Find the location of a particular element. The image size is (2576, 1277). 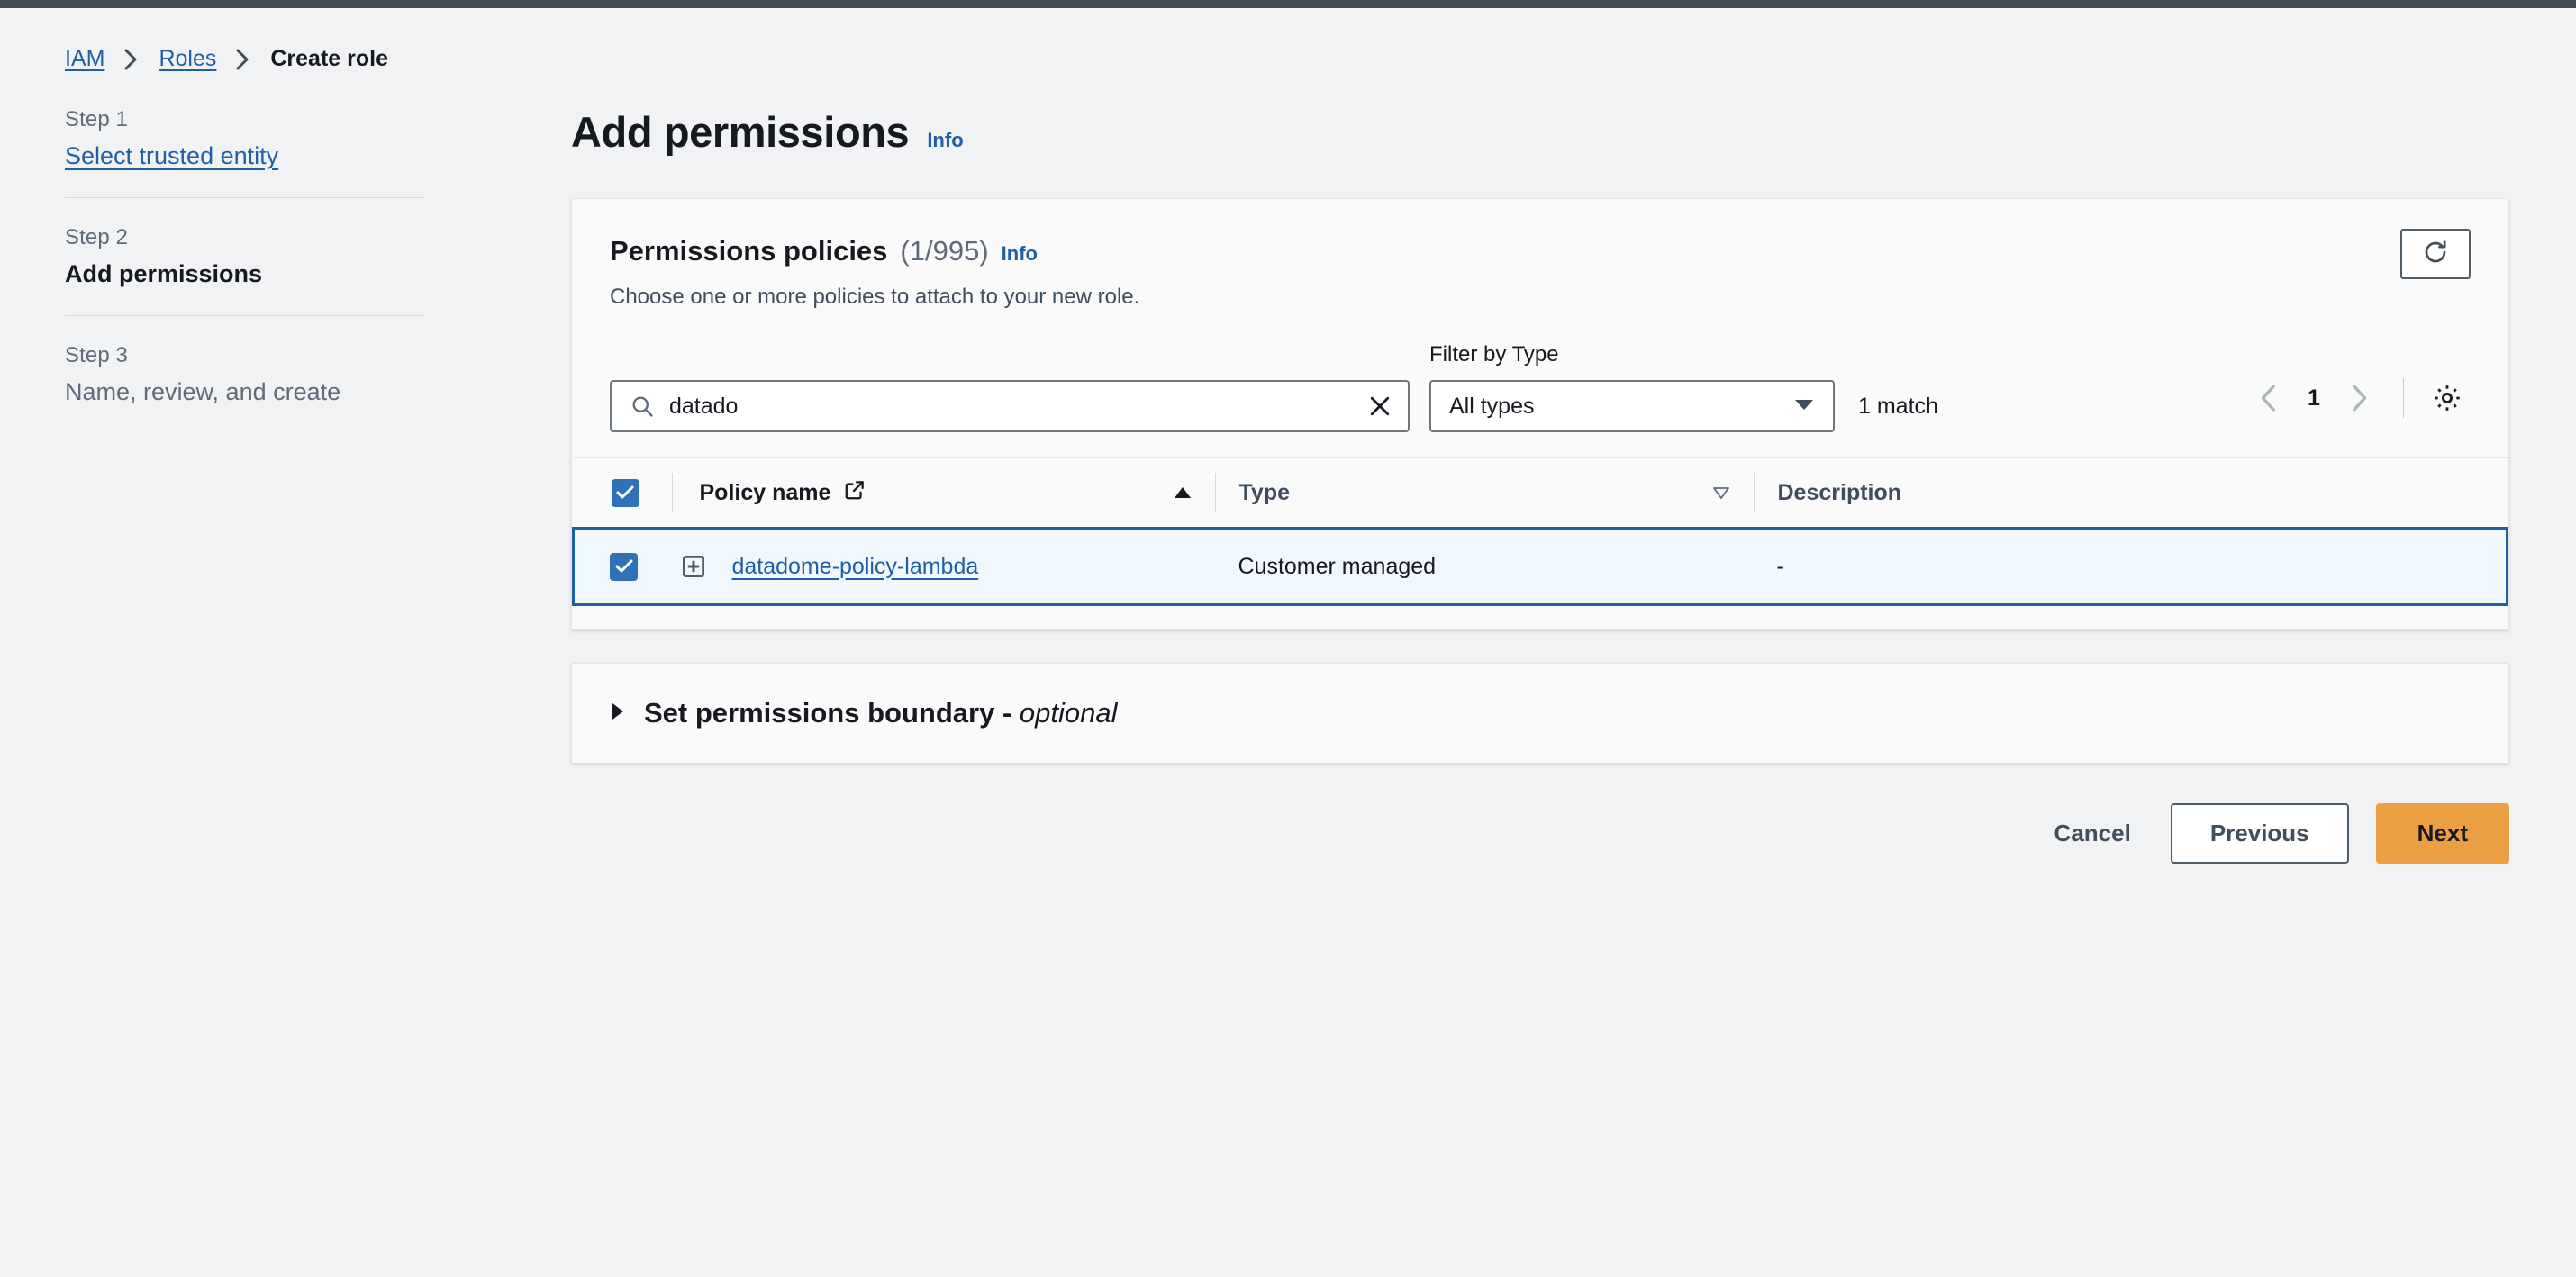

console-top-bar is located at coordinates (1288, 4).